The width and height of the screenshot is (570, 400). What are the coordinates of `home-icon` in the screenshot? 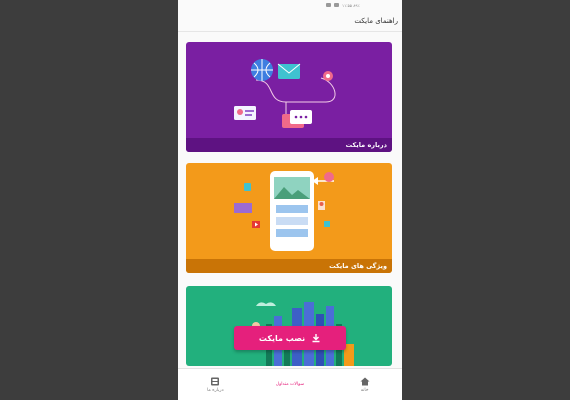 It's located at (365, 381).